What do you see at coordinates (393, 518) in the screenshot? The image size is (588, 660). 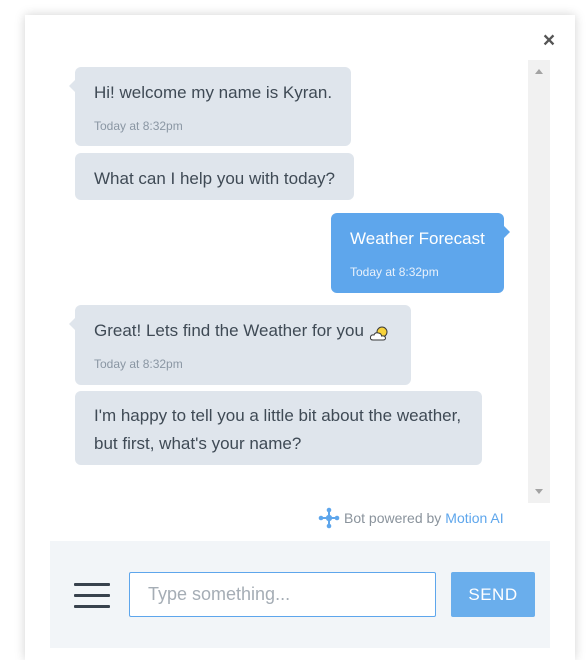 I see `powered-by-text: Bot powered by` at bounding box center [393, 518].